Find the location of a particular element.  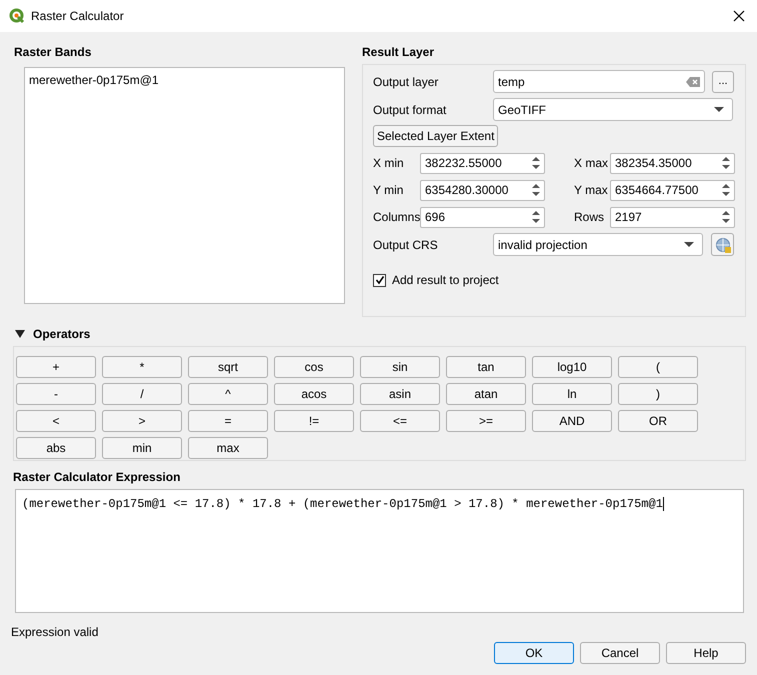

section-title: Raster Bands is located at coordinates (53, 52).